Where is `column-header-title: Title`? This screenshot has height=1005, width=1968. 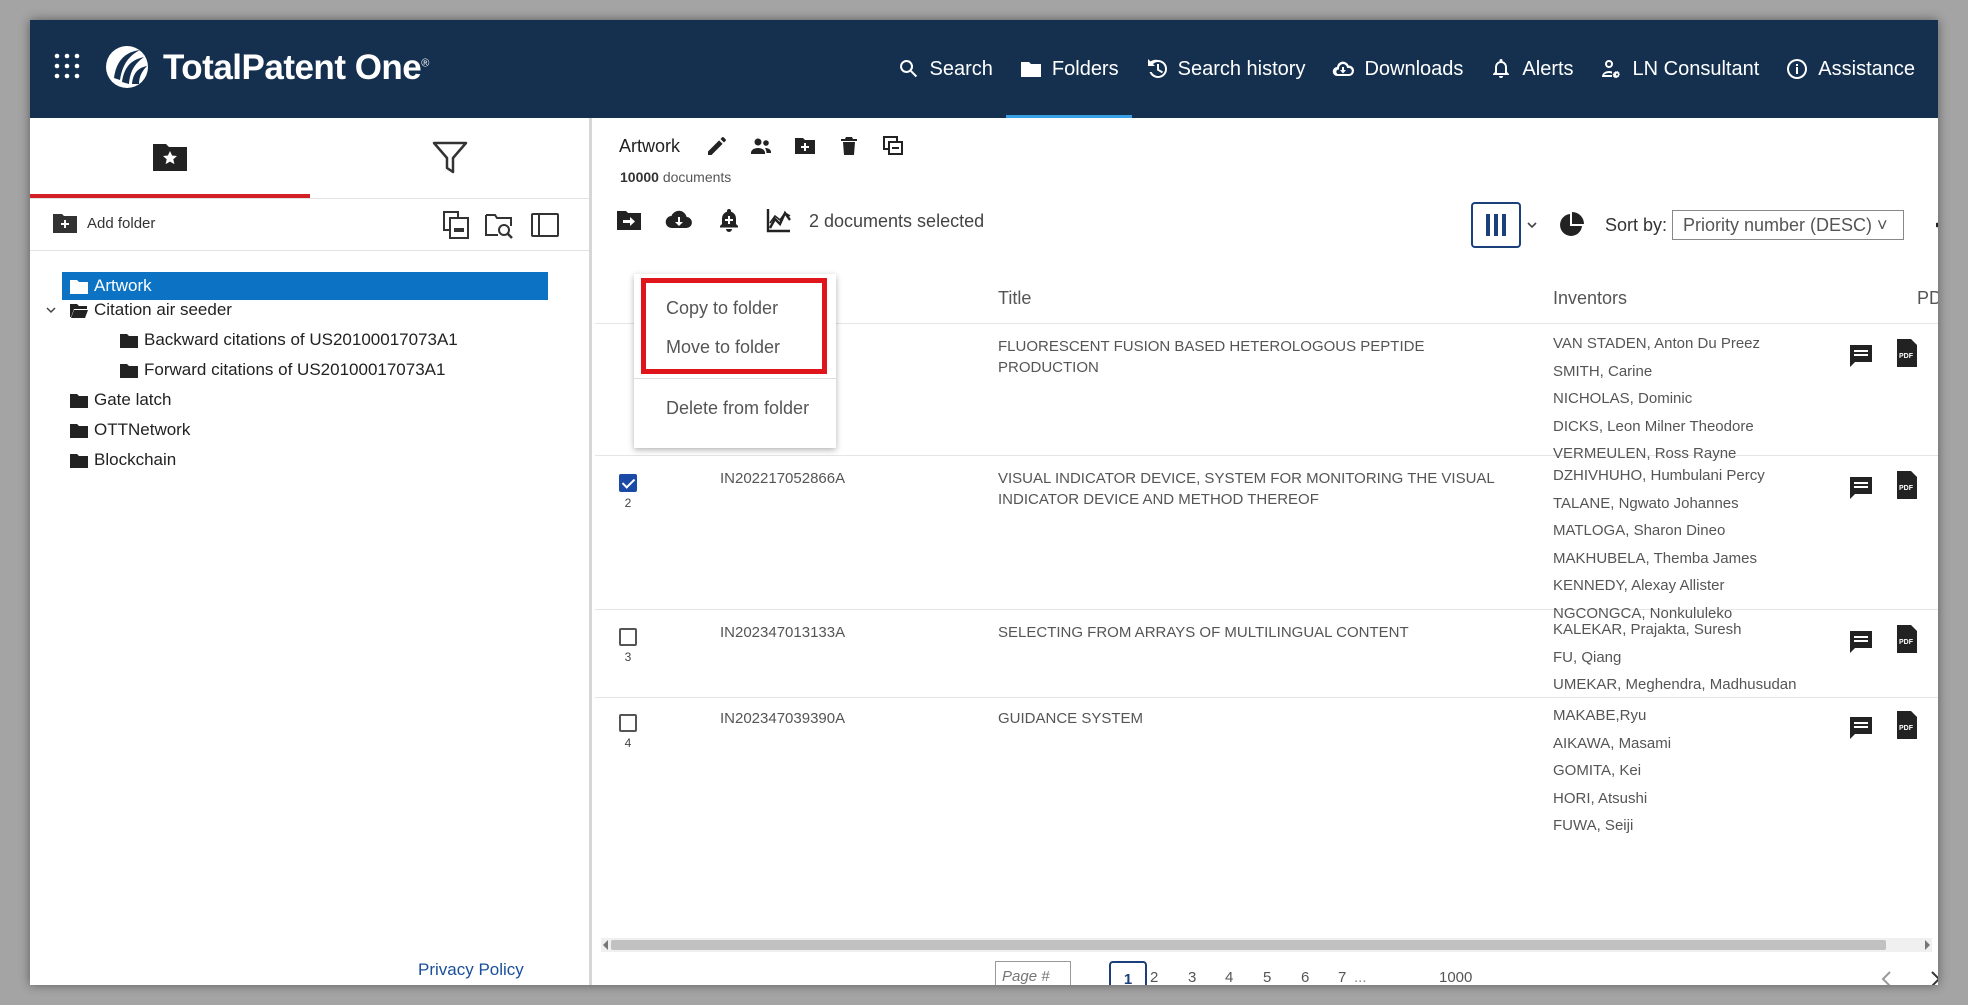 column-header-title: Title is located at coordinates (1014, 298).